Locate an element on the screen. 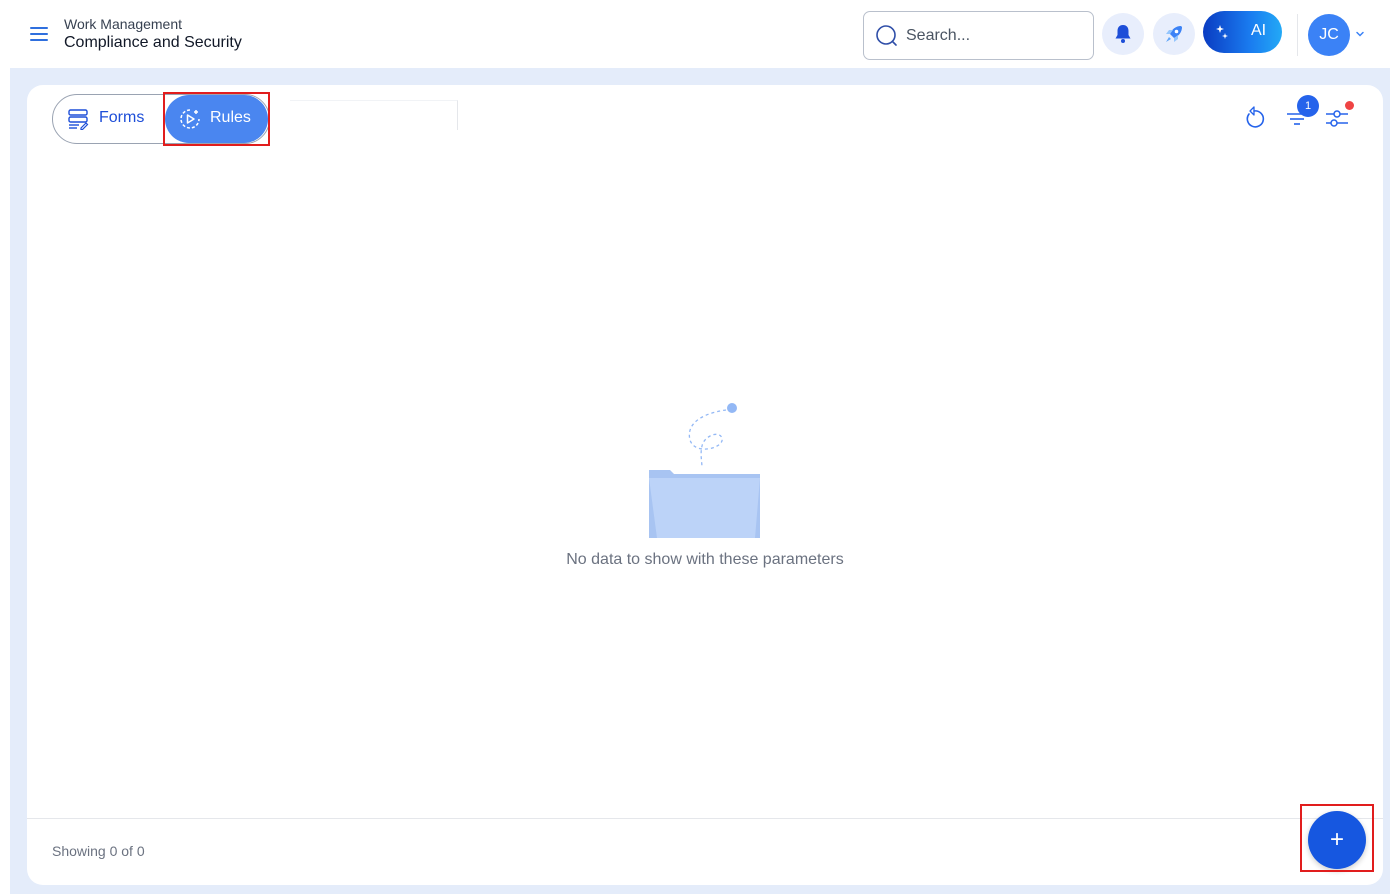  chevron-down-icon is located at coordinates (1360, 34).